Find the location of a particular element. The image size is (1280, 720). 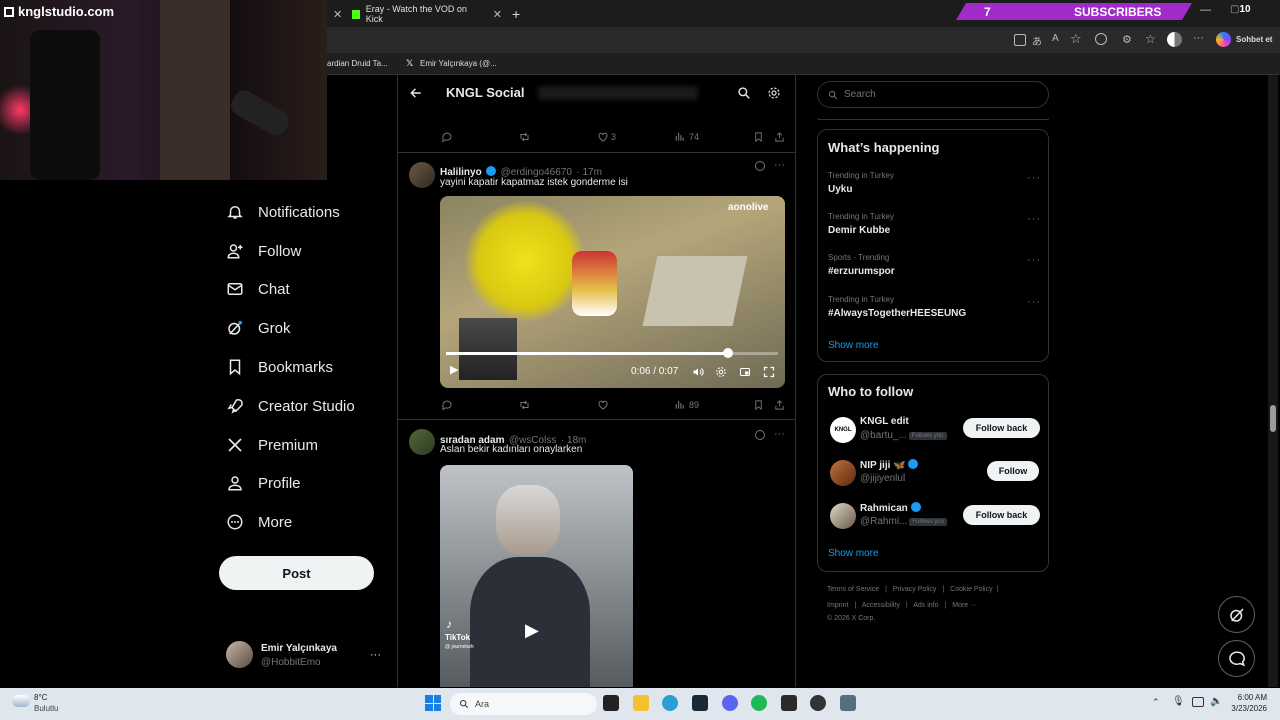

chevron-up-icon: ⌃ is located at coordinates (1156, 702).